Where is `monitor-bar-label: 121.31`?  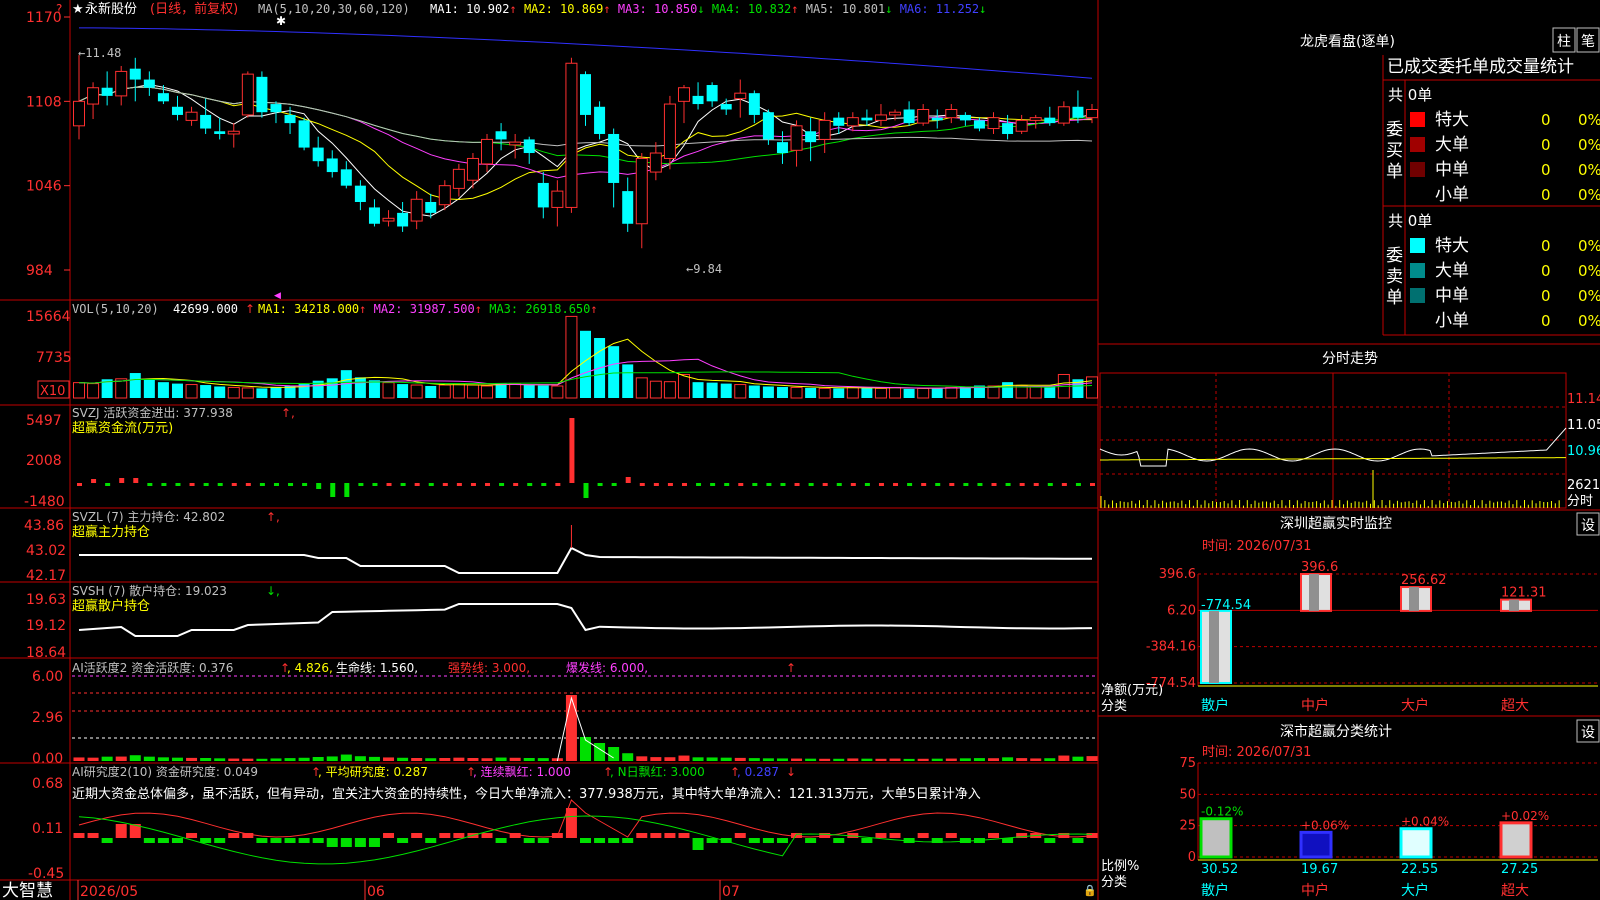 monitor-bar-label: 121.31 is located at coordinates (1524, 593).